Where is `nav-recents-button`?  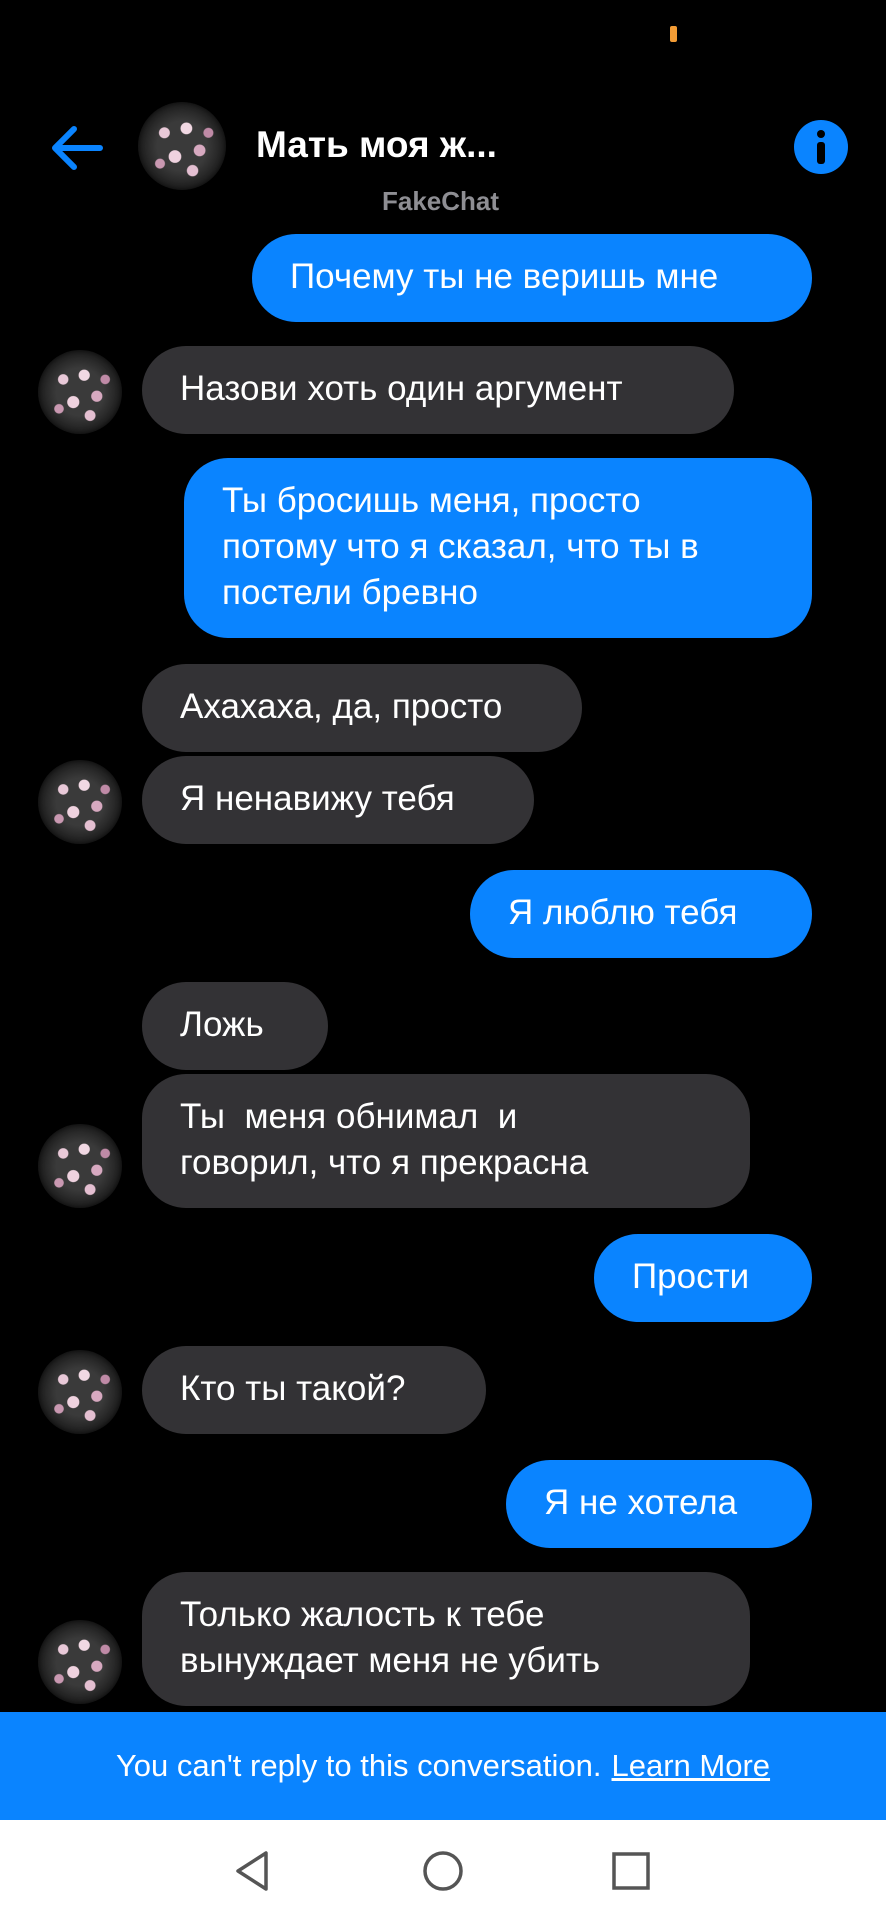 nav-recents-button is located at coordinates (631, 1871).